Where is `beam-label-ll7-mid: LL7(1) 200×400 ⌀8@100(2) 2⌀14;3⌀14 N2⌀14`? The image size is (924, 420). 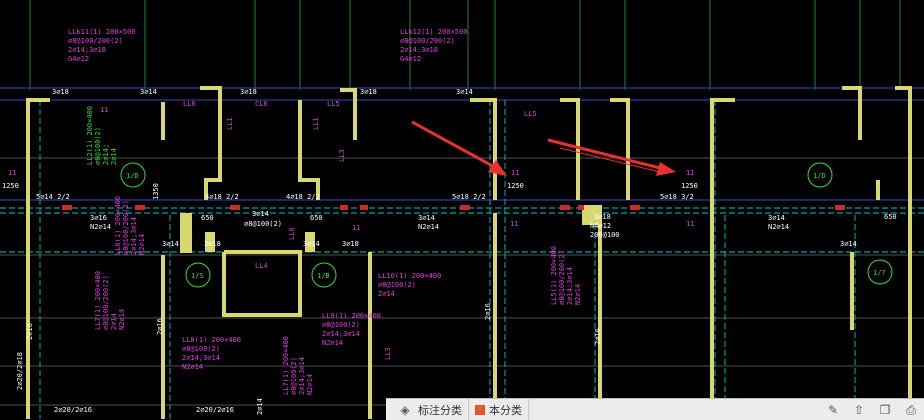 beam-label-ll7-mid: LL7(1) 200×400 ⌀8@100(2) 2⌀14;3⌀14 N2⌀14 is located at coordinates (298, 365).